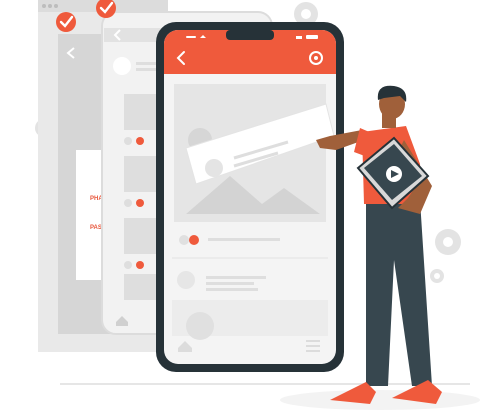 Image resolution: width=480 pixels, height=412 pixels. Describe the element at coordinates (399, 293) in the screenshot. I see `pants` at that location.